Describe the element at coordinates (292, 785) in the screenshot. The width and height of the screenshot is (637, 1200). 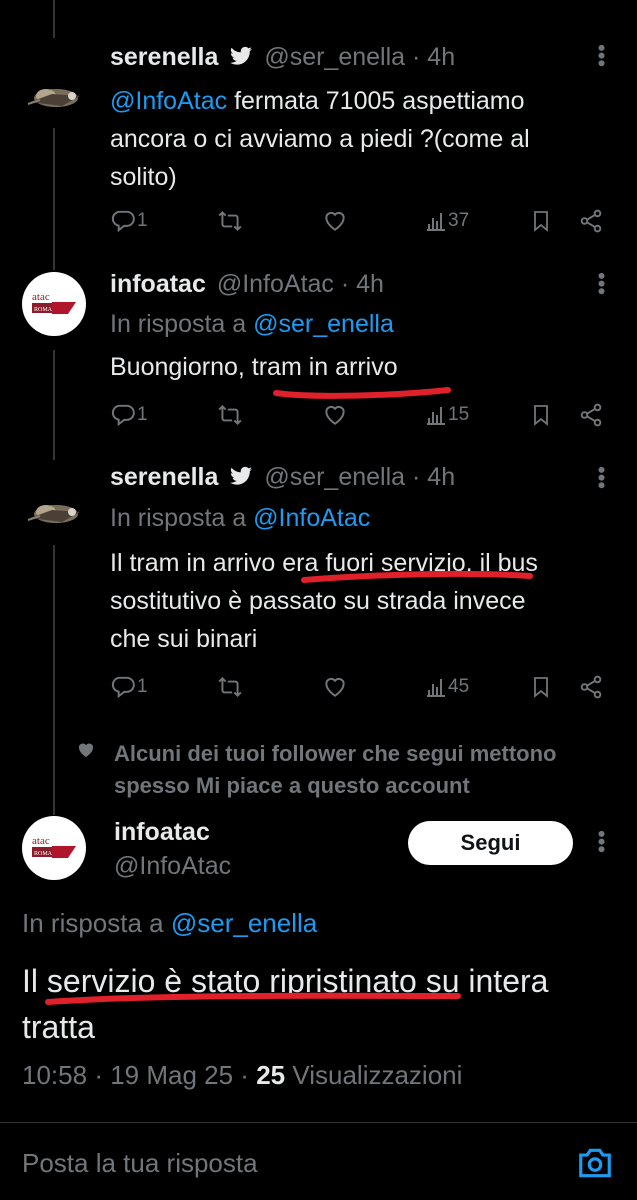
I see `social-context-line: spesso Mi piace a questo account` at that location.